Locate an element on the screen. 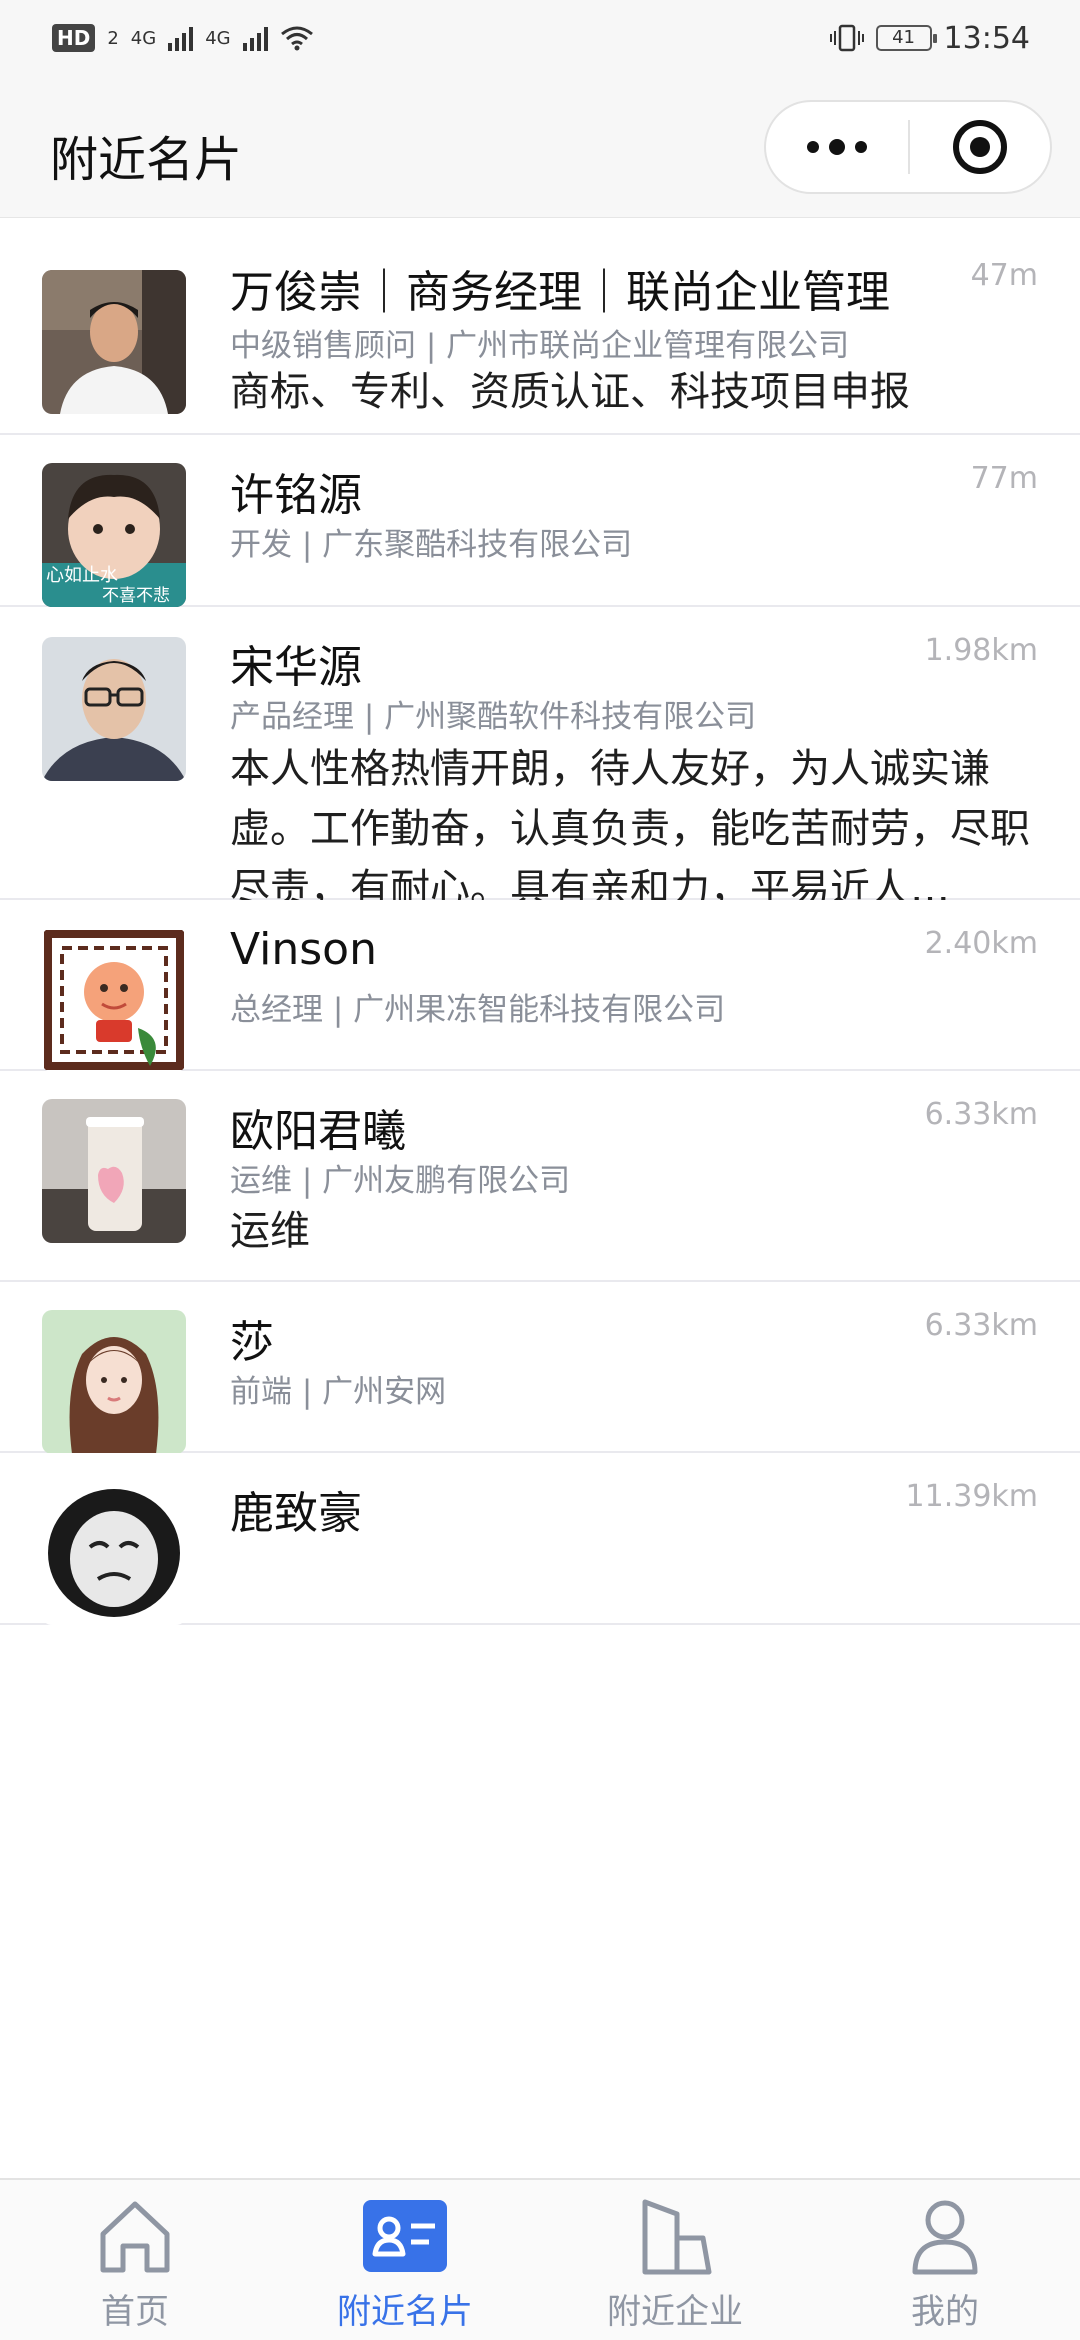 This screenshot has height=2340, width=1080. tab-bar: 首页 附近名片 附近企业 我的 is located at coordinates (540, 2259).